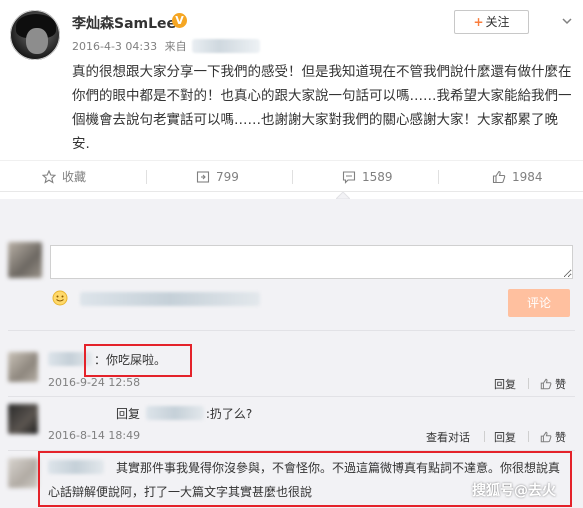 The image size is (583, 508). I want to click on submit-comment-button: 评论, so click(539, 303).